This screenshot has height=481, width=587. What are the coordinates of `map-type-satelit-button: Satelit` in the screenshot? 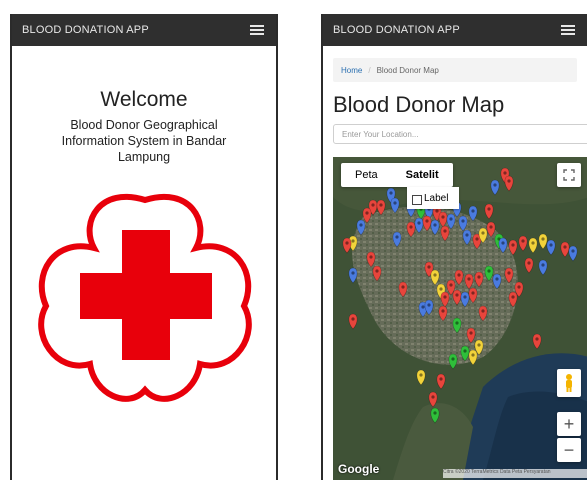 It's located at (422, 175).